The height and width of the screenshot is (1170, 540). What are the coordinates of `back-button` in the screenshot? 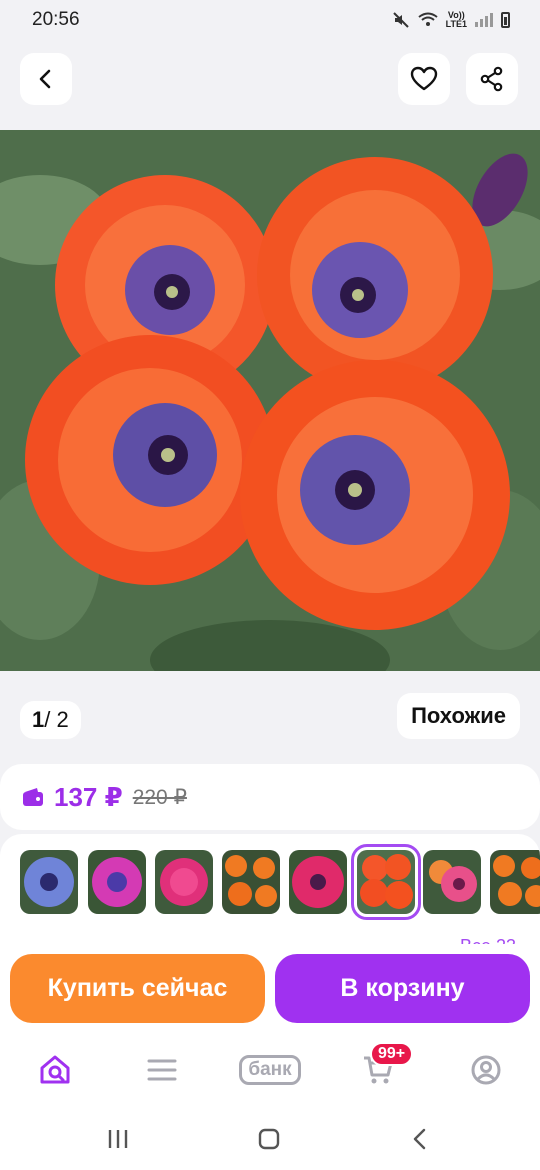 It's located at (46, 79).